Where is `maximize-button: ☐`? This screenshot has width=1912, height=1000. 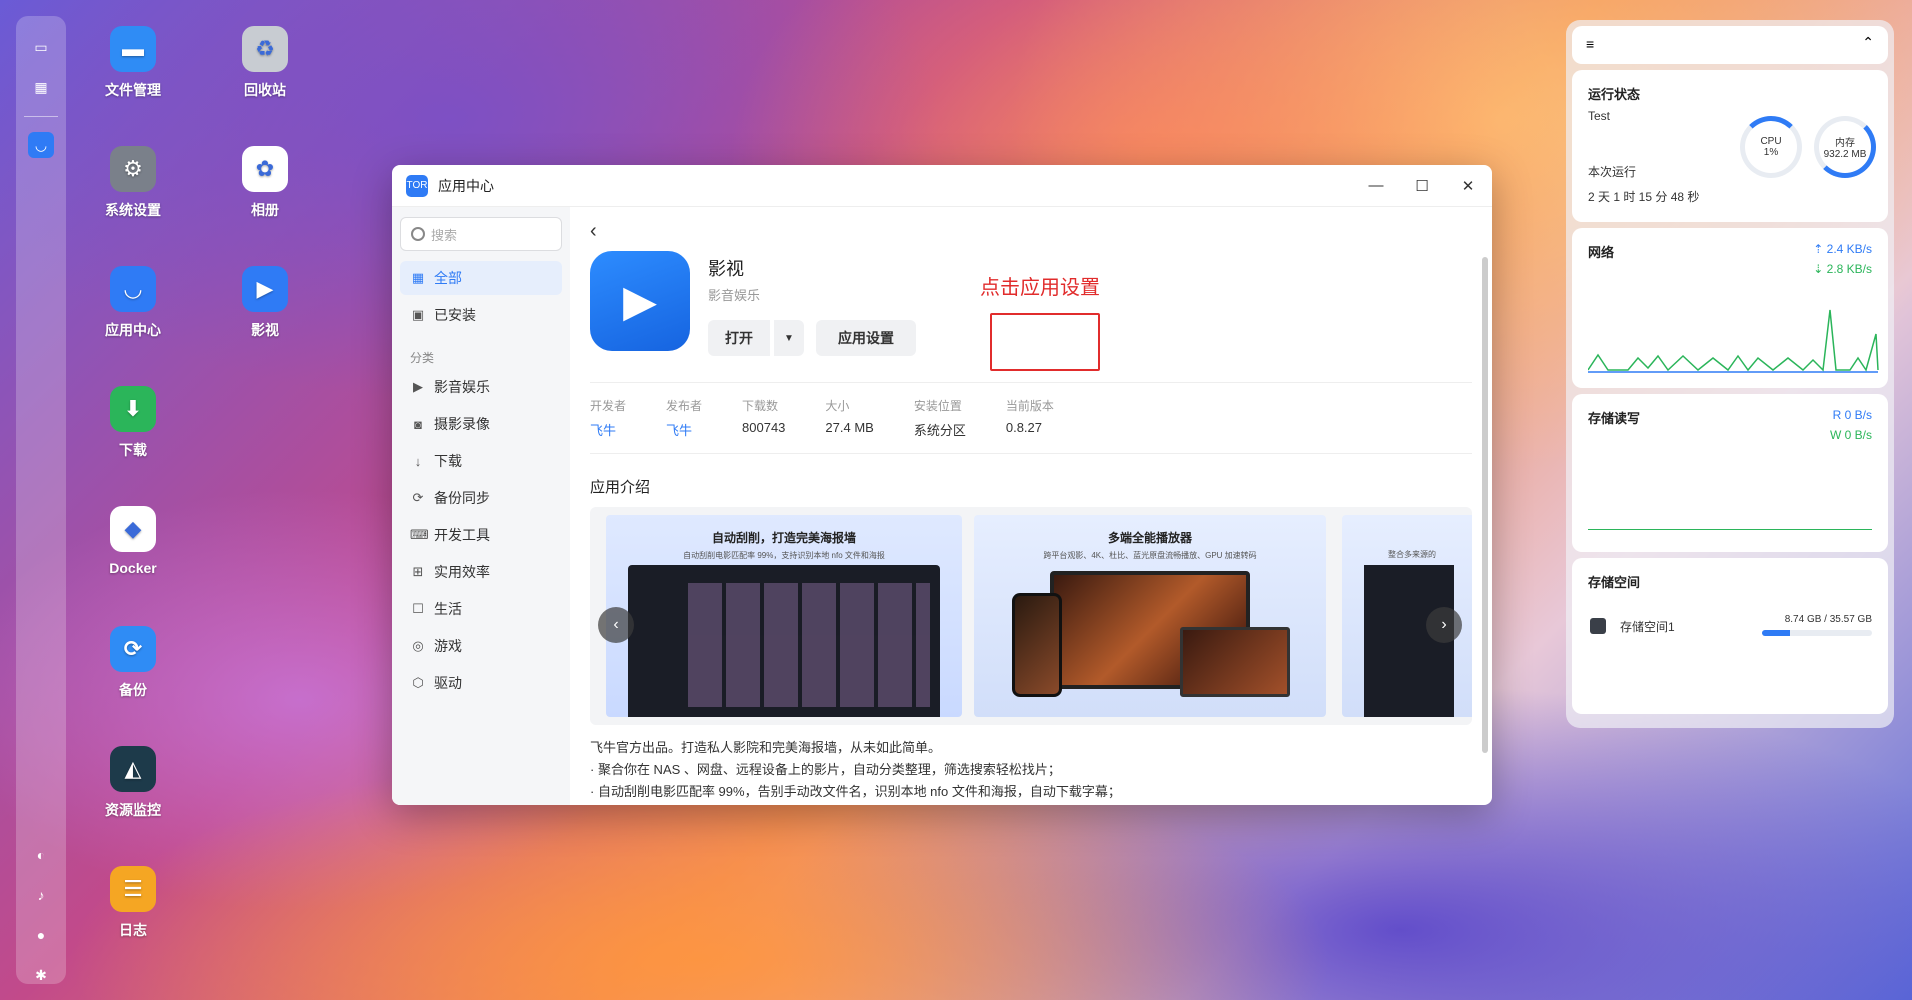 maximize-button: ☐ is located at coordinates (1422, 186).